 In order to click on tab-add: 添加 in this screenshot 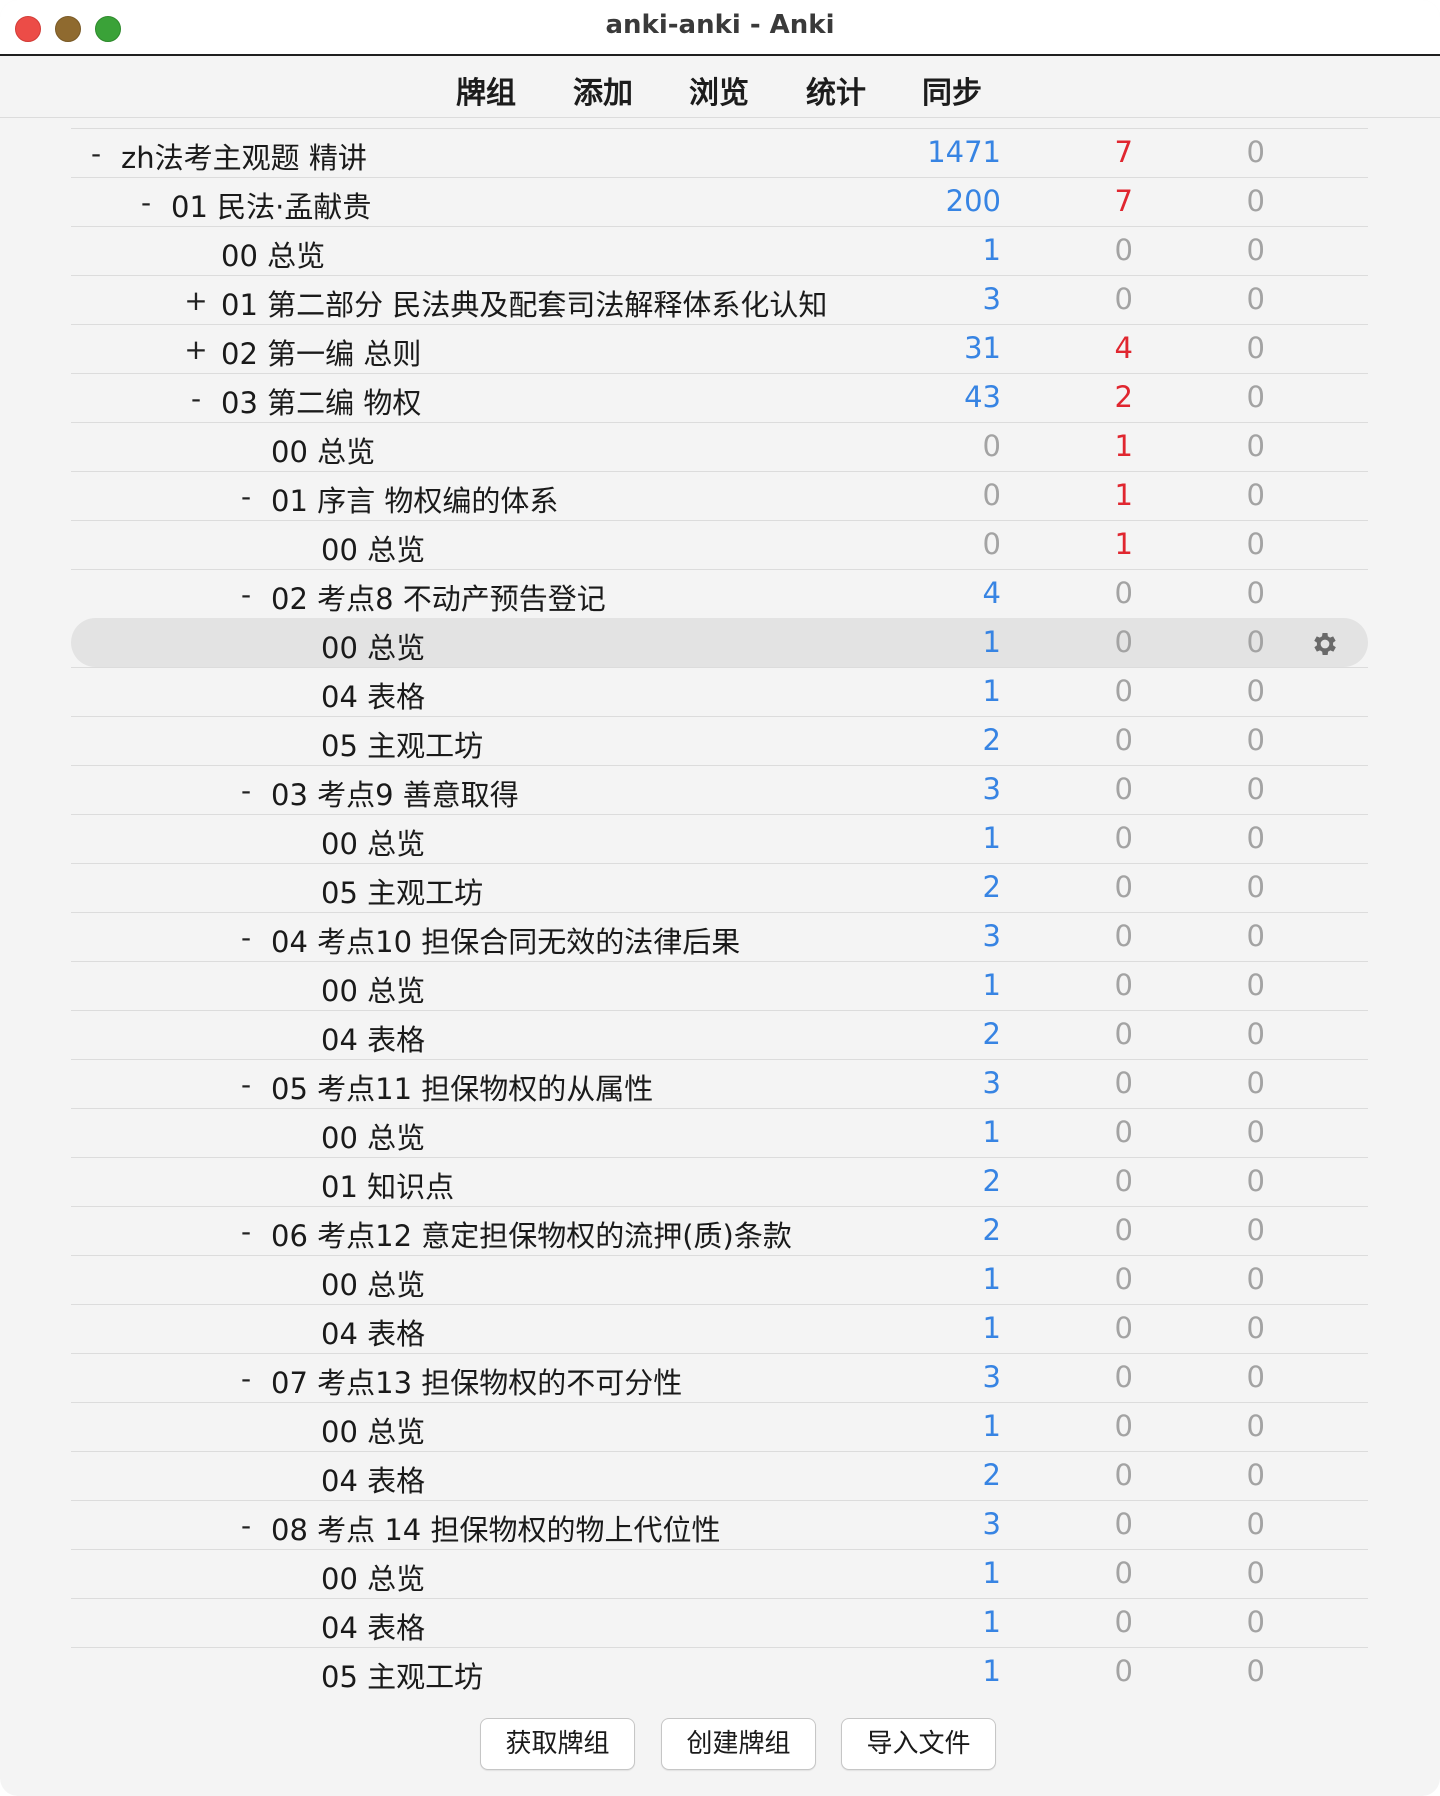, I will do `click(603, 90)`.